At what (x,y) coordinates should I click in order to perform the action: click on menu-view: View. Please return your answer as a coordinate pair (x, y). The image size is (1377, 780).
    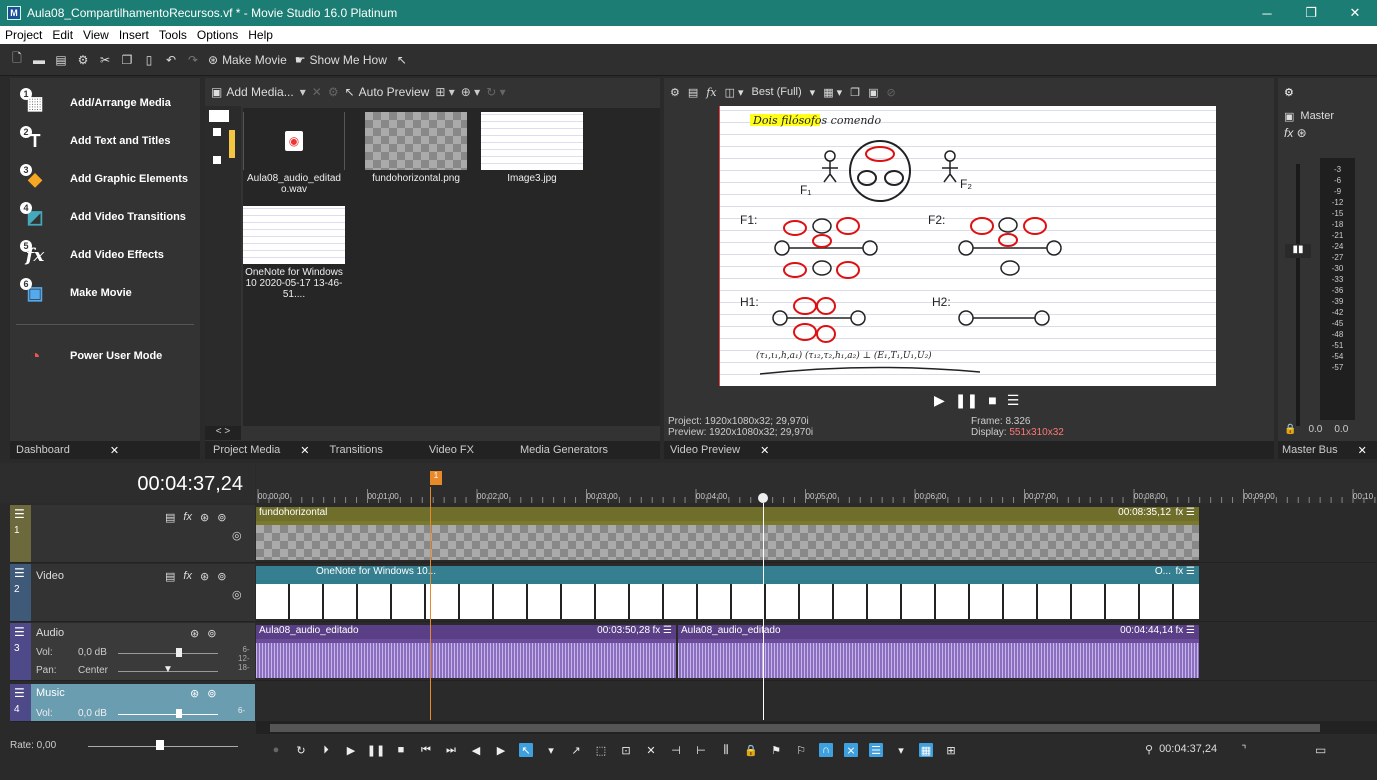
    Looking at the image, I should click on (96, 35).